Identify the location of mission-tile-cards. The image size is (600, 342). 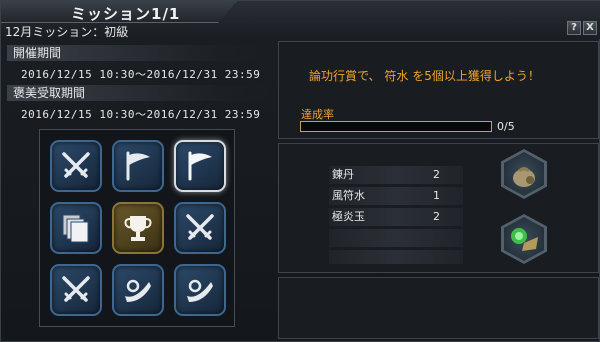
(76, 228).